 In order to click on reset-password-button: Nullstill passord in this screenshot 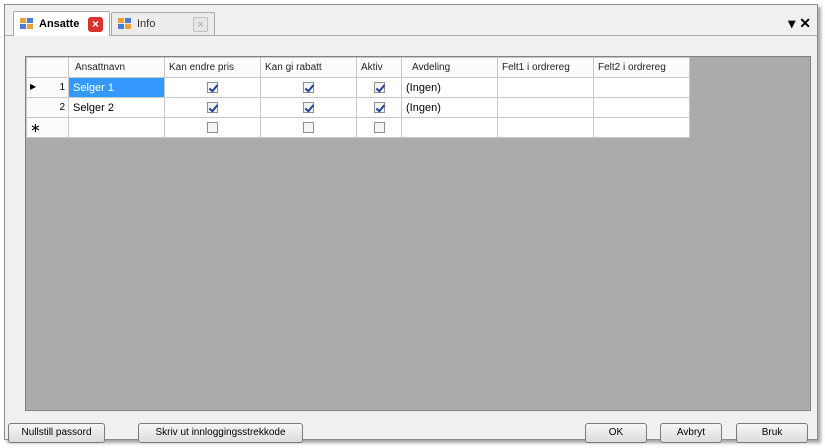, I will do `click(56, 433)`.